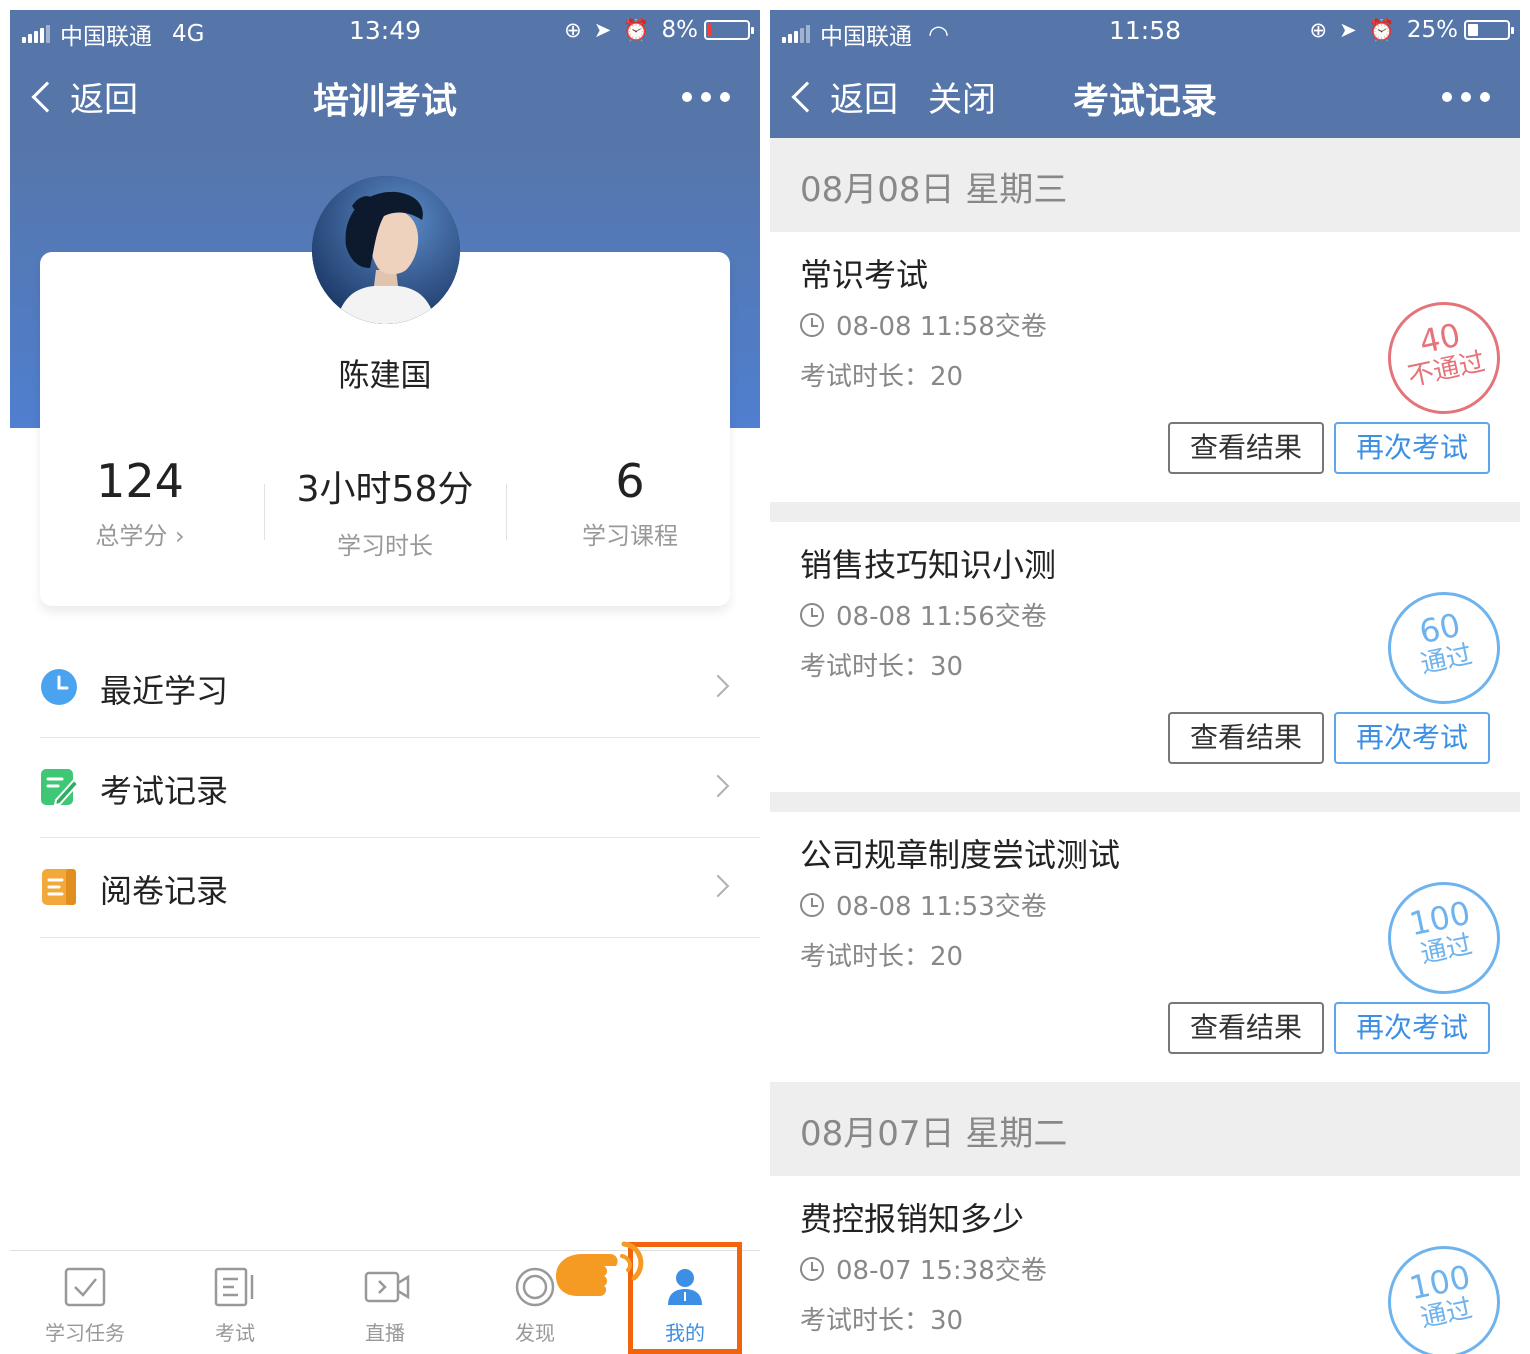 Image resolution: width=1530 pixels, height=1354 pixels. What do you see at coordinates (59, 887) in the screenshot?
I see `document-icon` at bounding box center [59, 887].